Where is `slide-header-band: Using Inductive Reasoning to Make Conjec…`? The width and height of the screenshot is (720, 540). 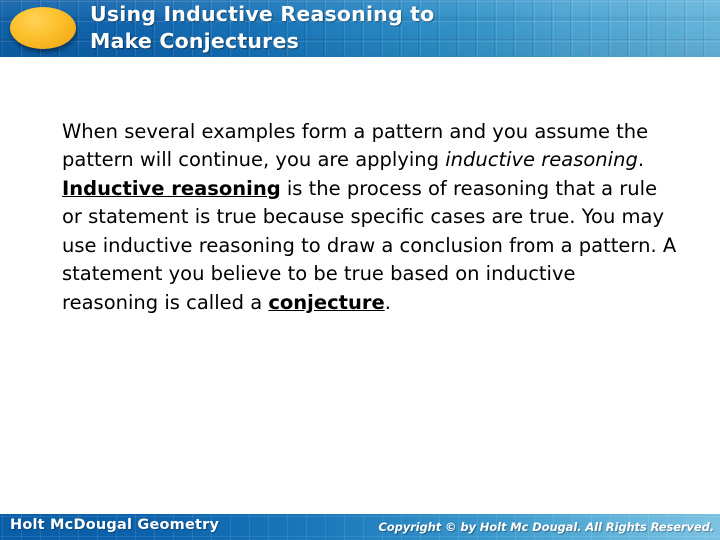 slide-header-band: Using Inductive Reasoning to Make Conjec… is located at coordinates (360, 28).